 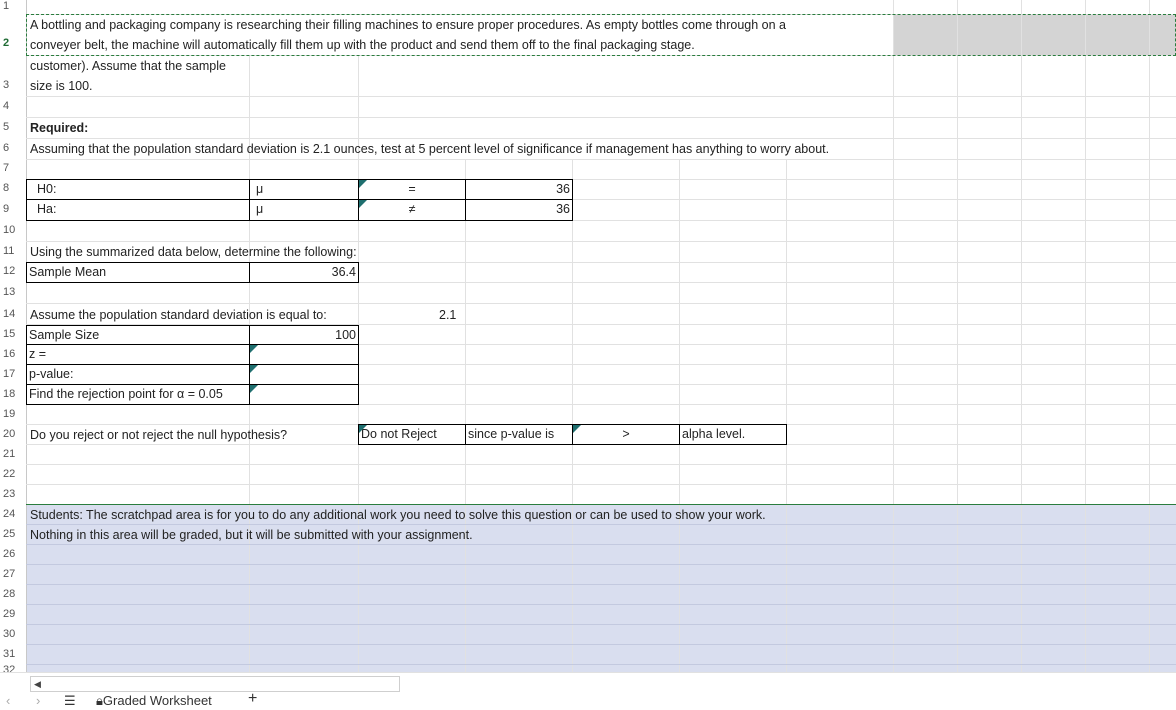 I want to click on row-number: 23, so click(x=13, y=494).